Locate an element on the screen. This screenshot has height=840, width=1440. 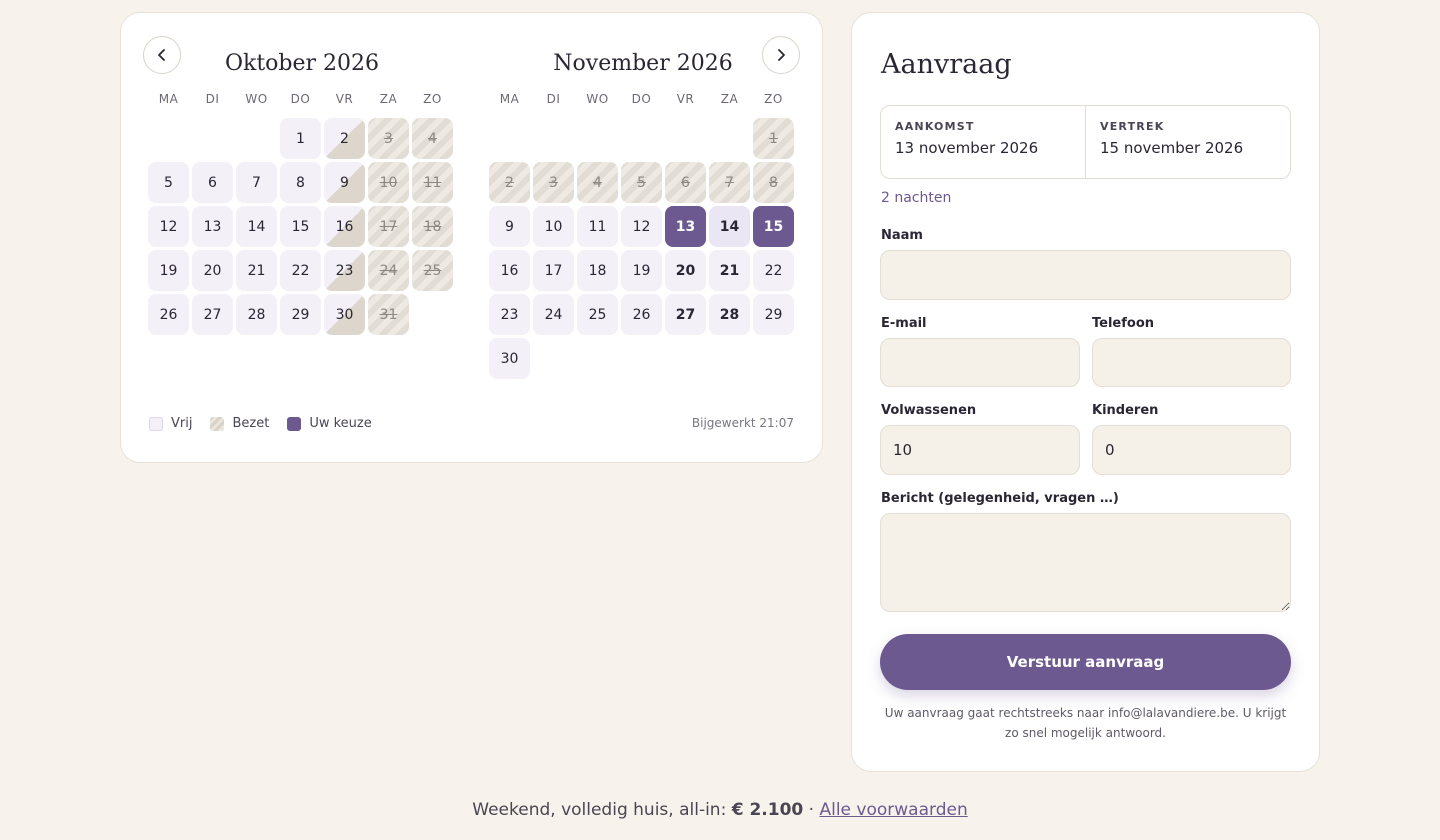
day-cell-free: 17 is located at coordinates (553, 270).